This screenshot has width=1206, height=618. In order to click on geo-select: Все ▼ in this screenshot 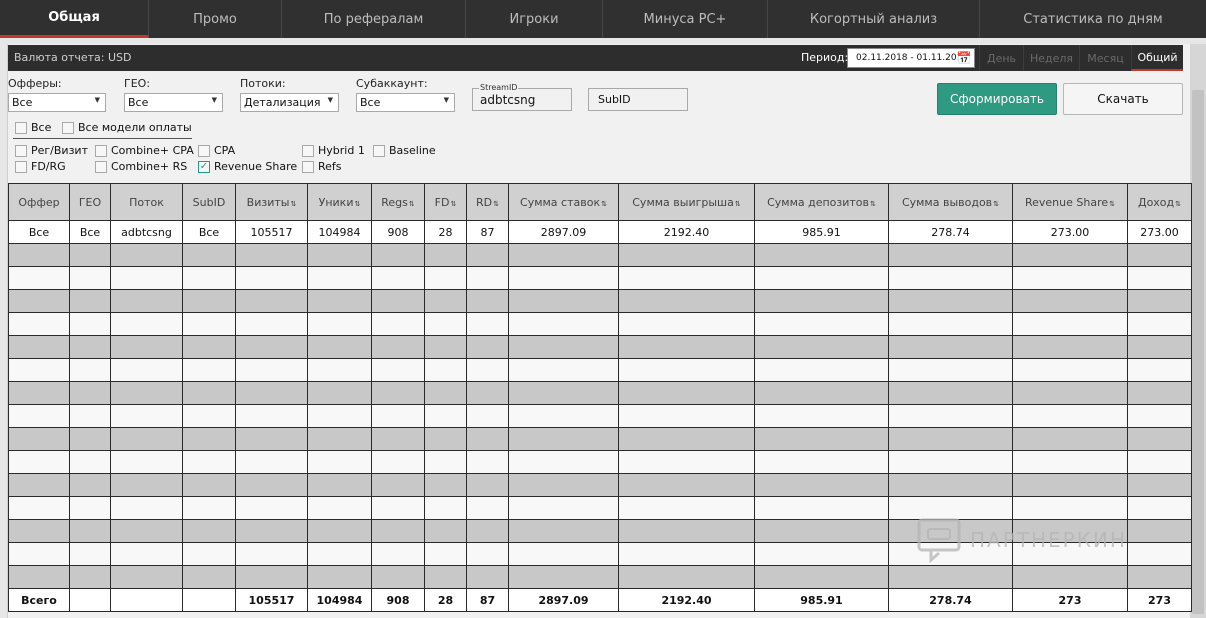, I will do `click(173, 102)`.